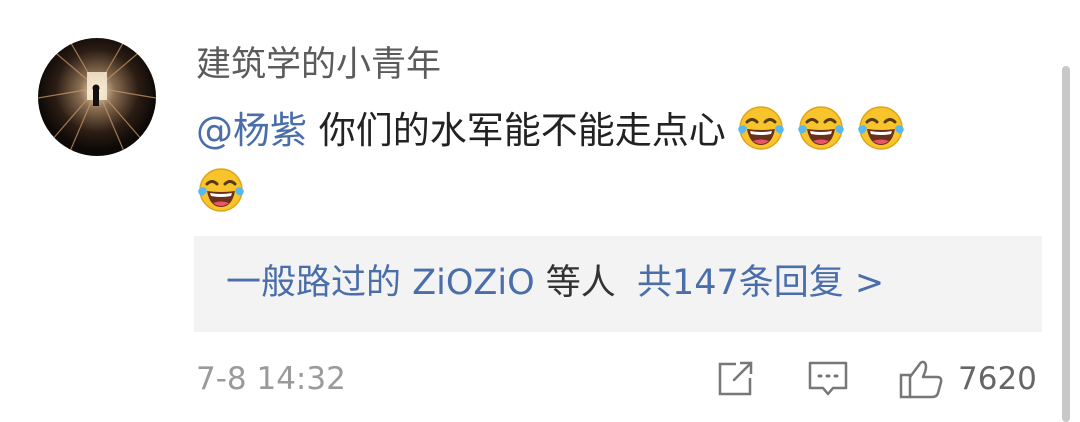  What do you see at coordinates (1066, 244) in the screenshot?
I see `scrollbar` at bounding box center [1066, 244].